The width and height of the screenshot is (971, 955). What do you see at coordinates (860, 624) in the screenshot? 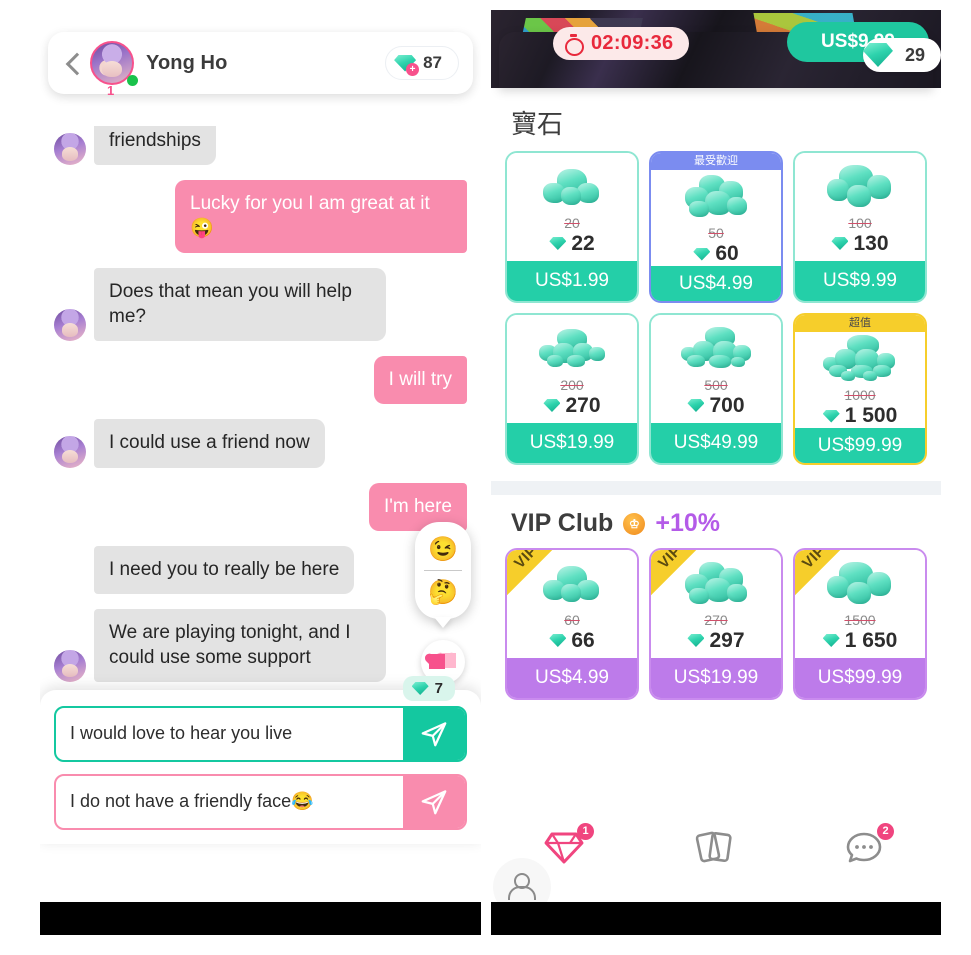
I see `vip-pack-card: VIP 1500 1 650 US$99.99` at bounding box center [860, 624].